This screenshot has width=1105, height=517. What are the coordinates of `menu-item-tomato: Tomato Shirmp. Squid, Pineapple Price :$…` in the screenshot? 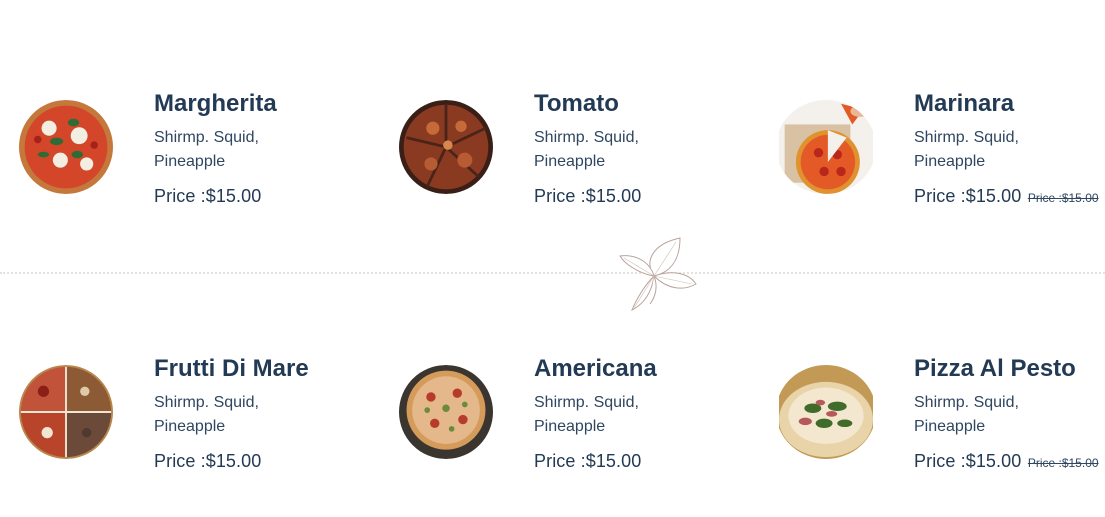 It's located at (550, 165).